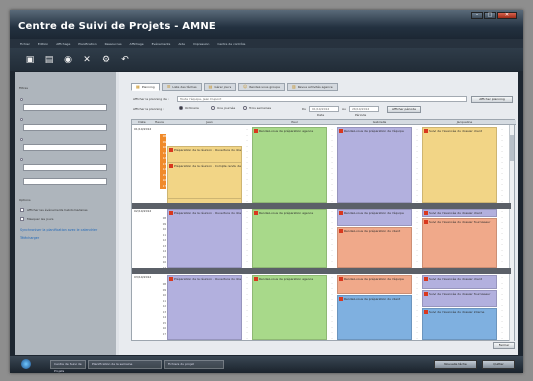  What do you see at coordinates (364, 109) in the screenshot?
I see `to-date-input: 26/10/2012` at bounding box center [364, 109].